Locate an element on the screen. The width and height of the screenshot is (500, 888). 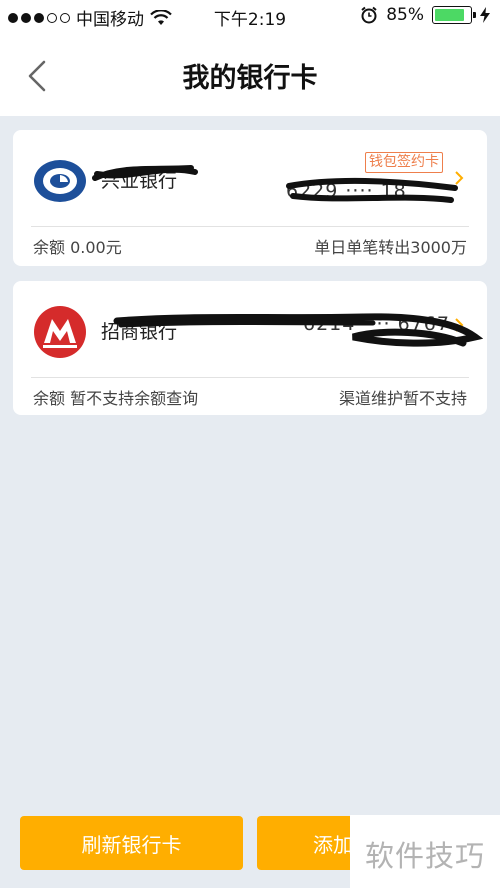
battery-percentage: 85% is located at coordinates (405, 15).